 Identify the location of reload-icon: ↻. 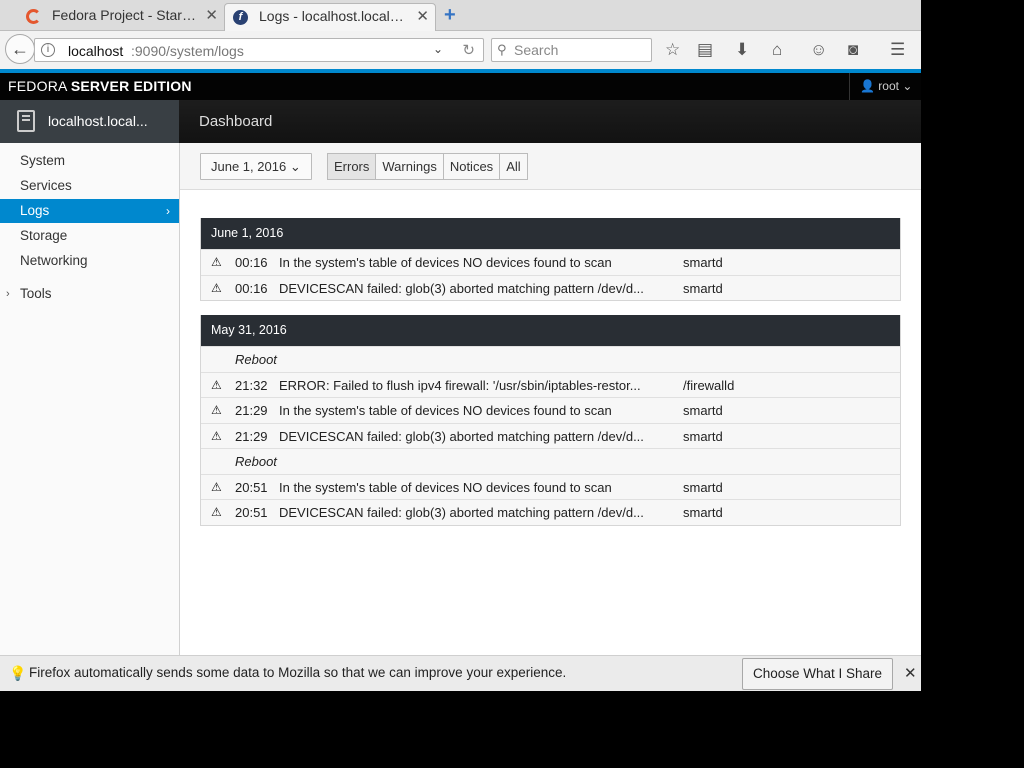
(468, 50).